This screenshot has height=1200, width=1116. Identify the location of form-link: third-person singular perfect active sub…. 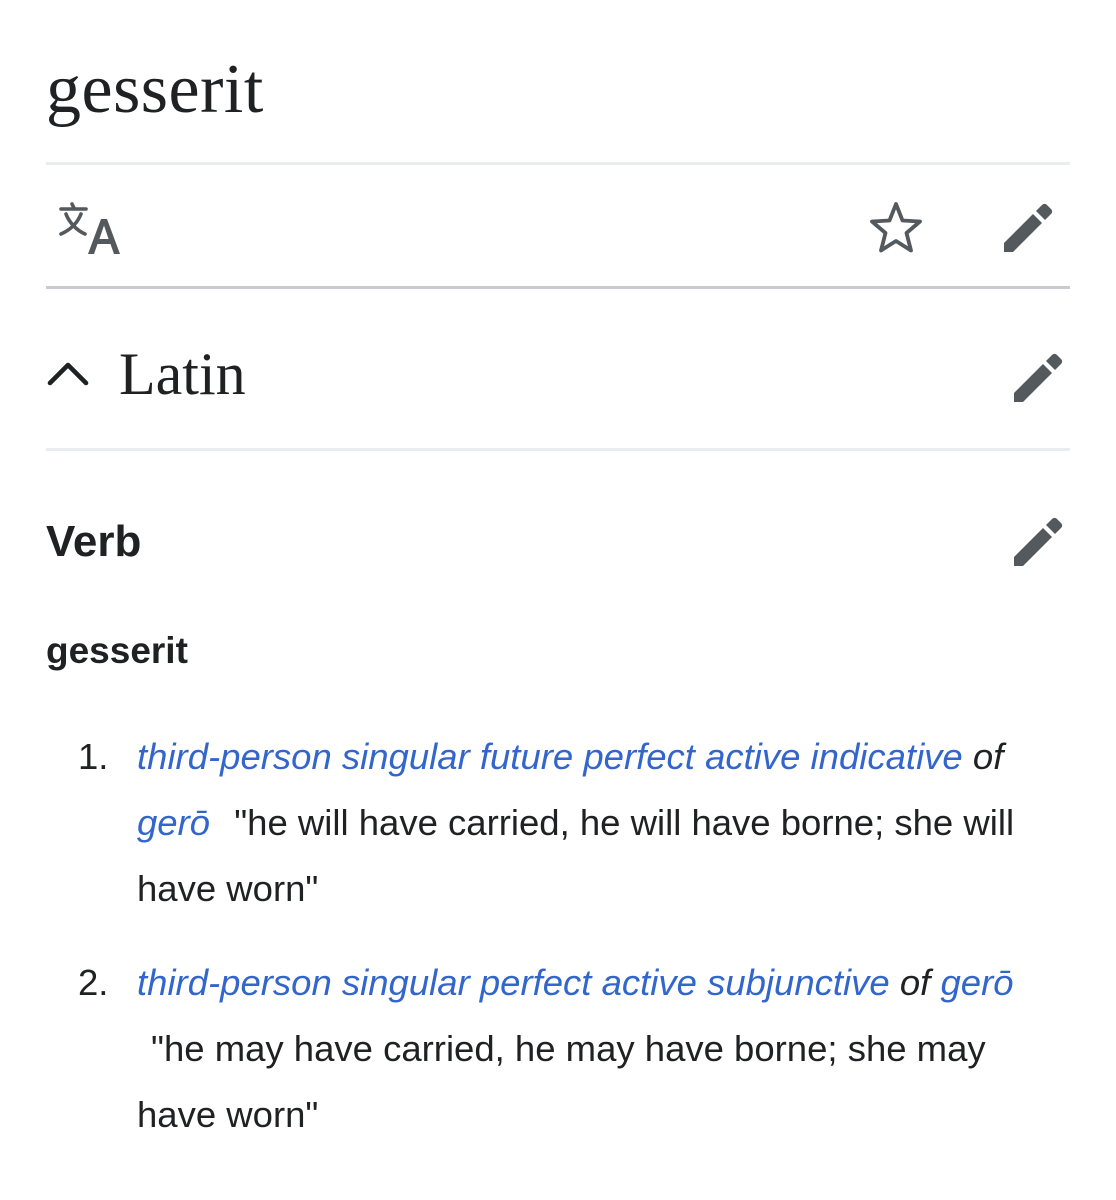
(513, 982).